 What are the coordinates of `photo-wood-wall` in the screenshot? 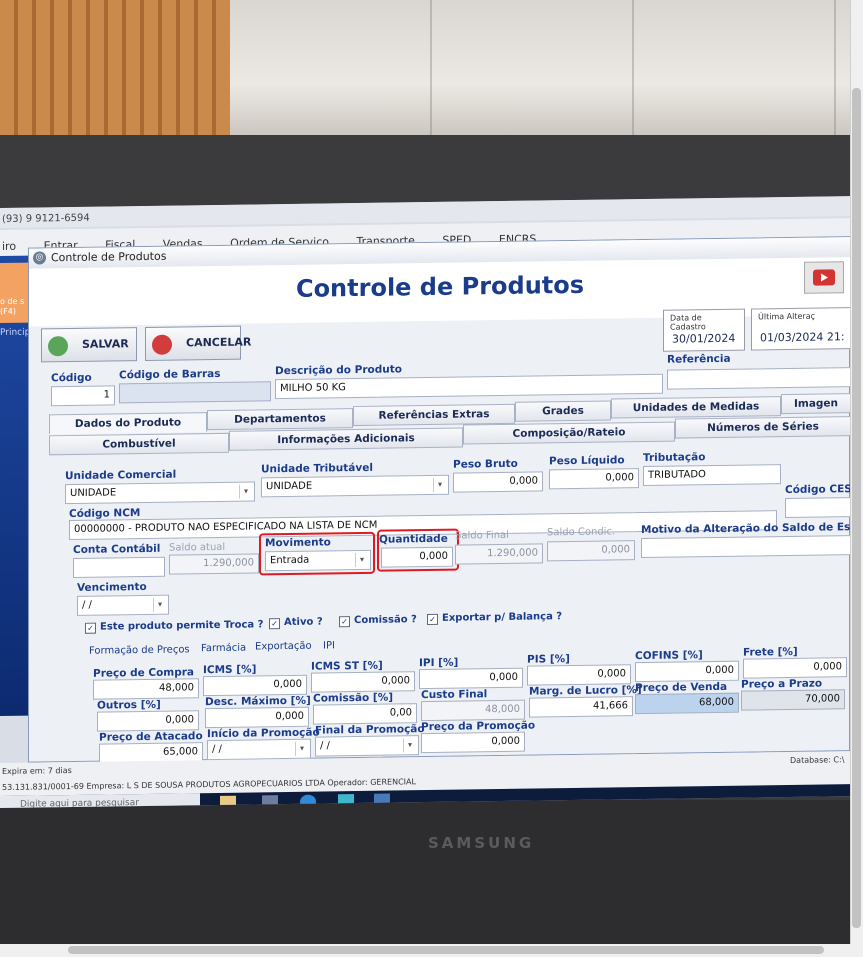 It's located at (115, 72).